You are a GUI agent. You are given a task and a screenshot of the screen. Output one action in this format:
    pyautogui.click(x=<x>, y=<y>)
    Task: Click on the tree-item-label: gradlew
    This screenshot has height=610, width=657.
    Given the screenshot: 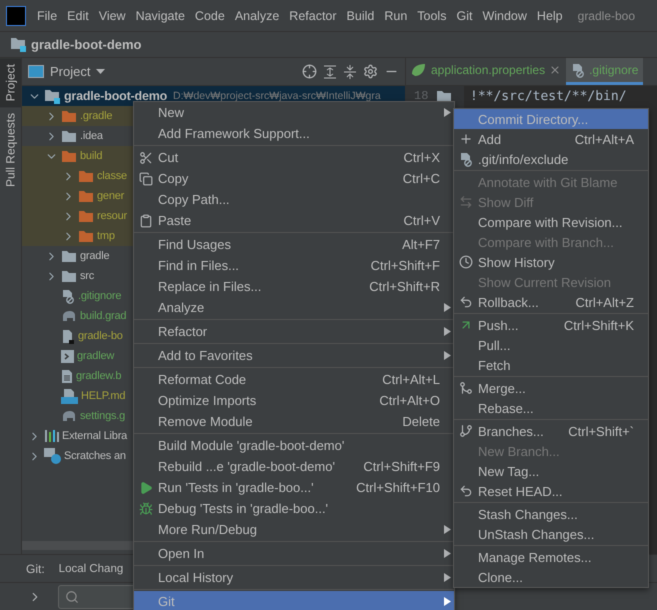 What is the action you would take?
    pyautogui.click(x=95, y=356)
    